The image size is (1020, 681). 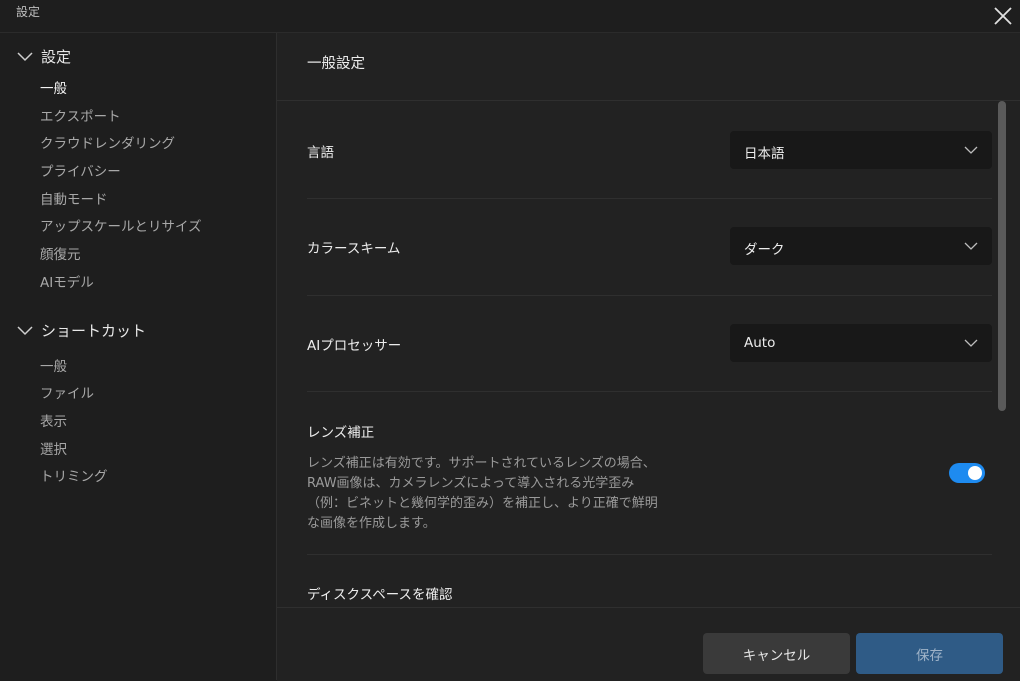 I want to click on page-title: 一般設定, so click(x=336, y=64).